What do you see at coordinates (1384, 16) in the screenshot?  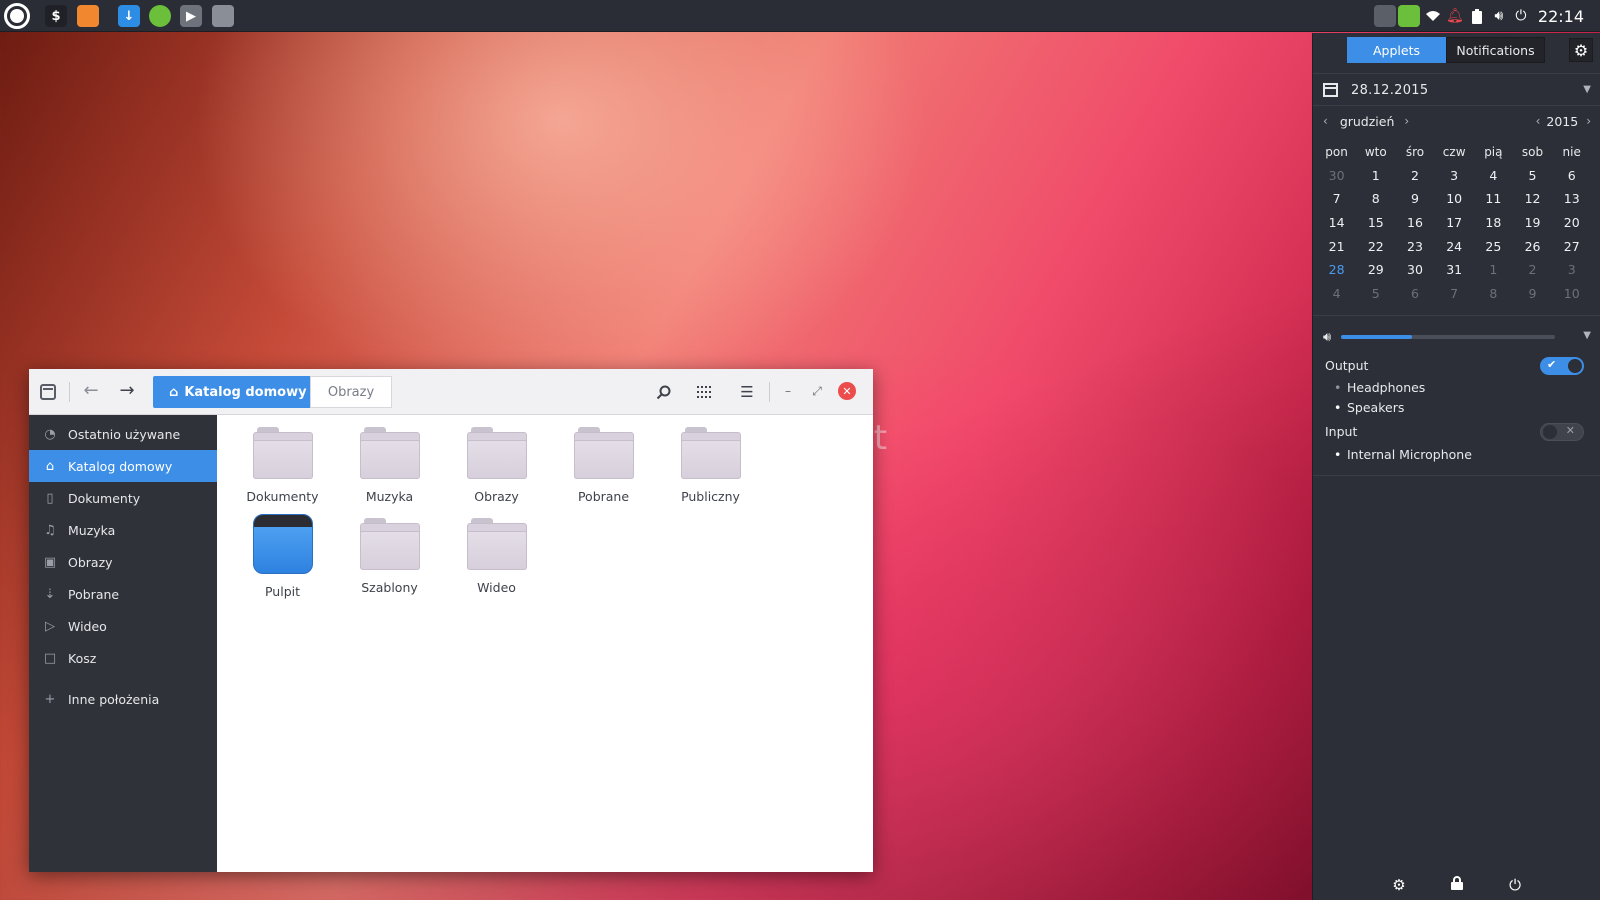 I see `tray-media-icon` at bounding box center [1384, 16].